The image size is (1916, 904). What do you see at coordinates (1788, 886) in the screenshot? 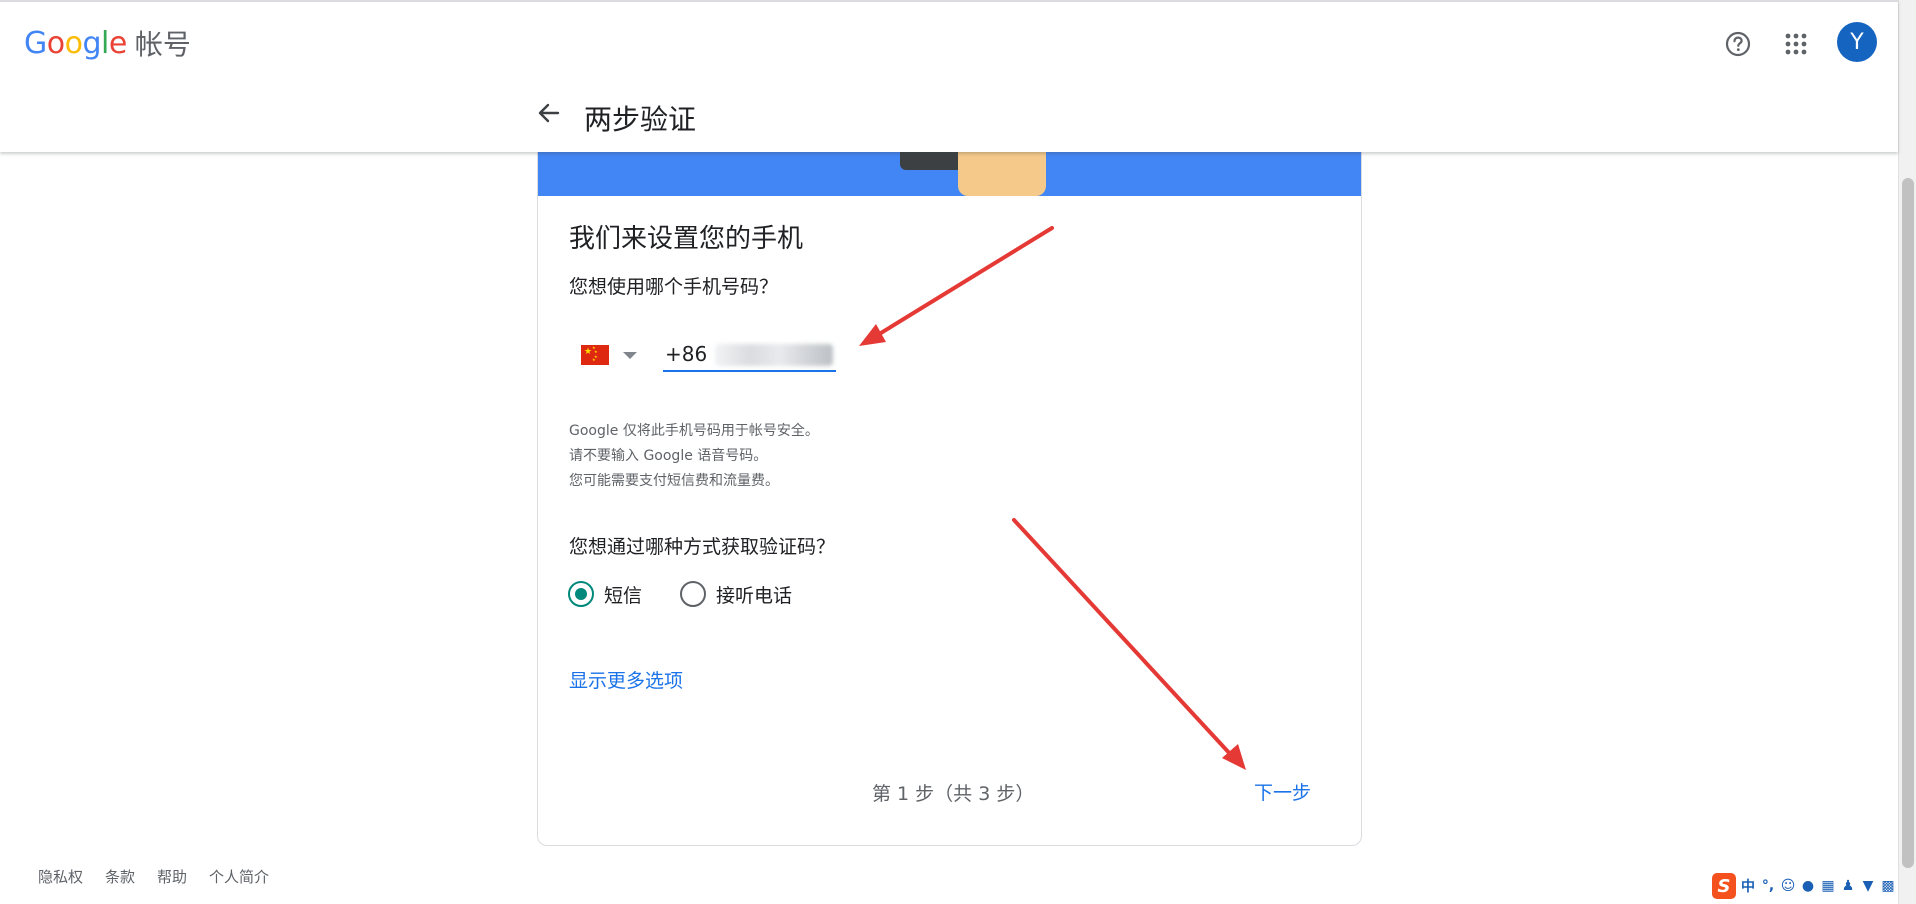
I see `emoji-icon: ☺` at bounding box center [1788, 886].